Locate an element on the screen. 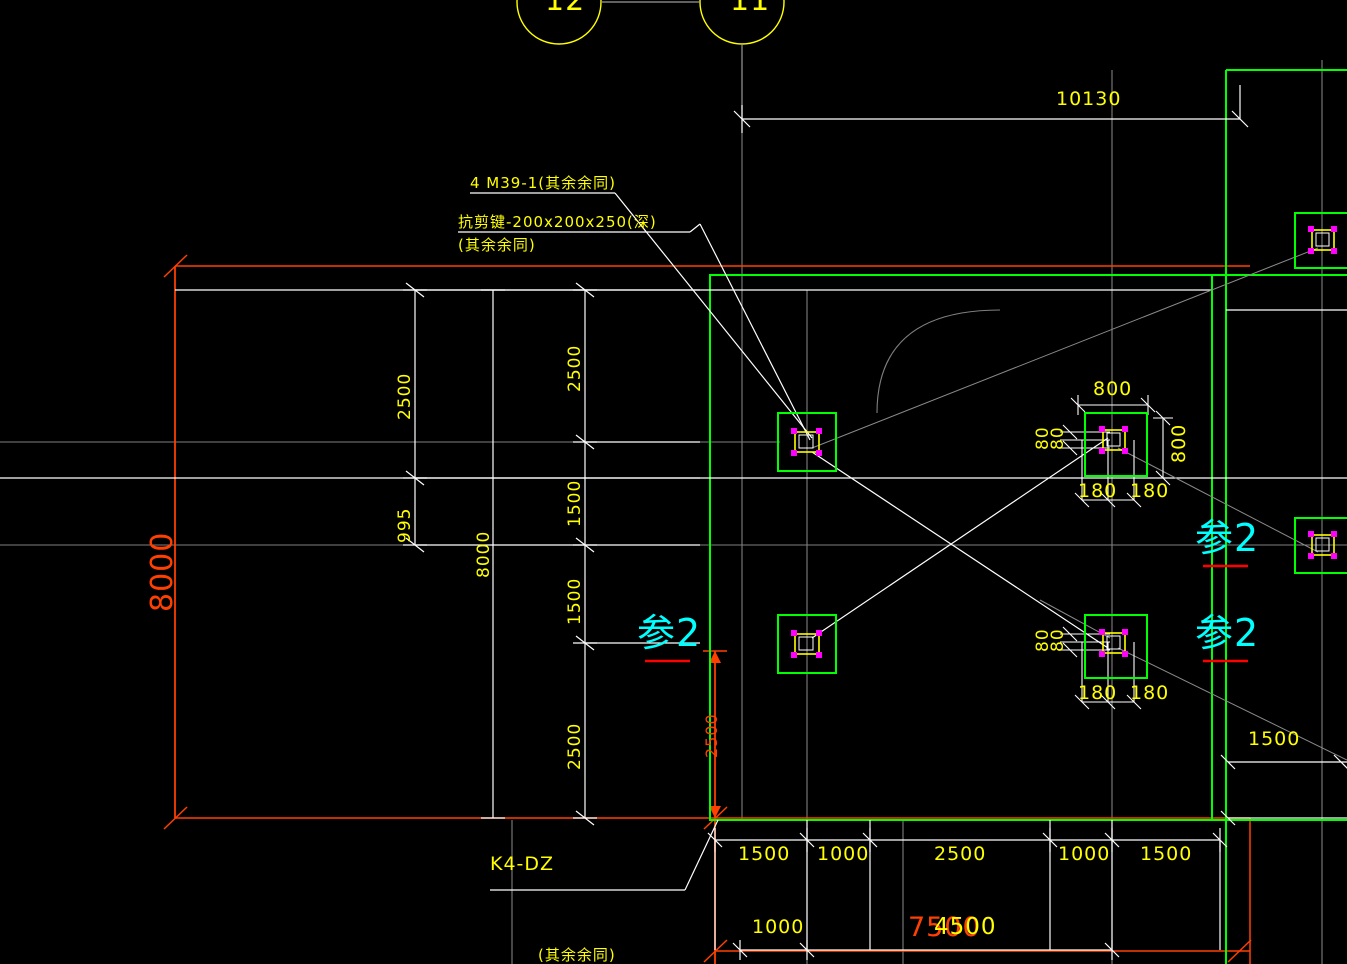 The height and width of the screenshot is (964, 1347). dim-center-8000: 8000 is located at coordinates (484, 554).